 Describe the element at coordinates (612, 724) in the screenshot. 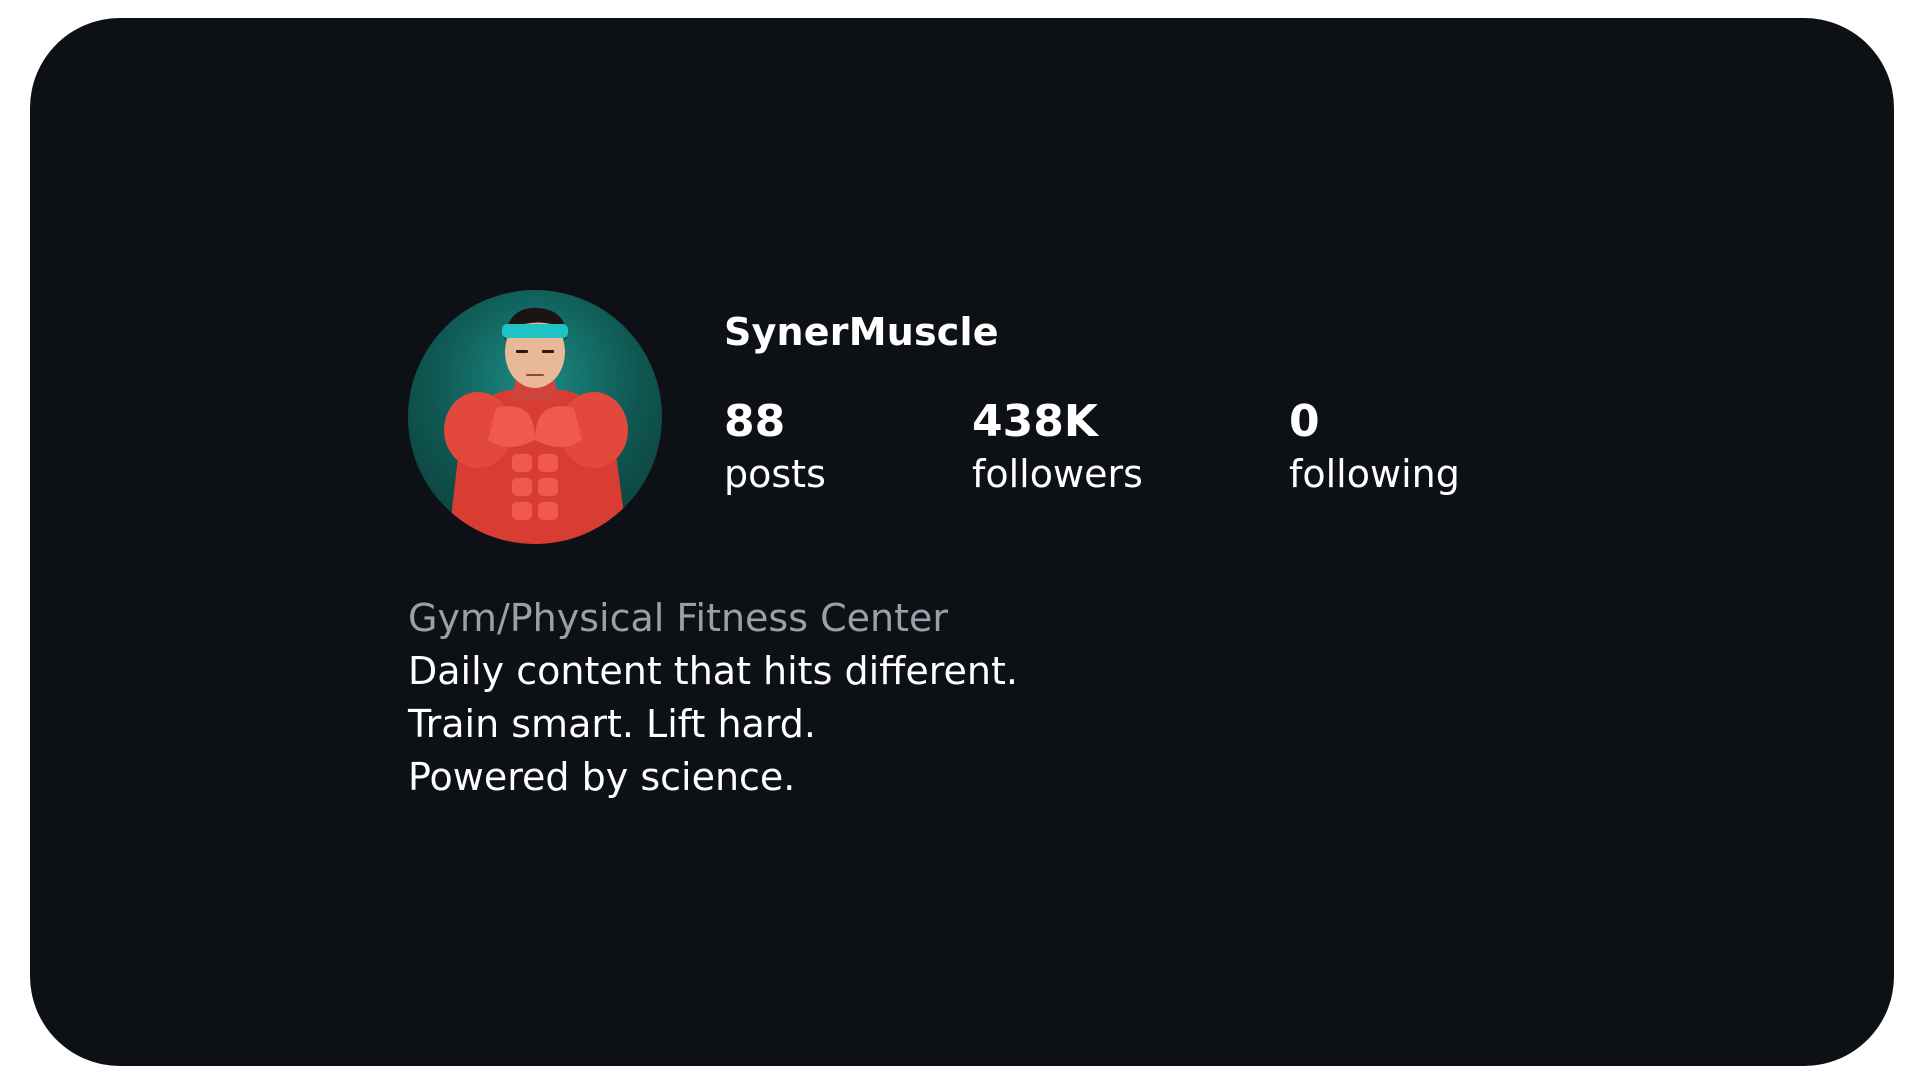

I see `bio-line: Train smart. Lift hard.` at that location.